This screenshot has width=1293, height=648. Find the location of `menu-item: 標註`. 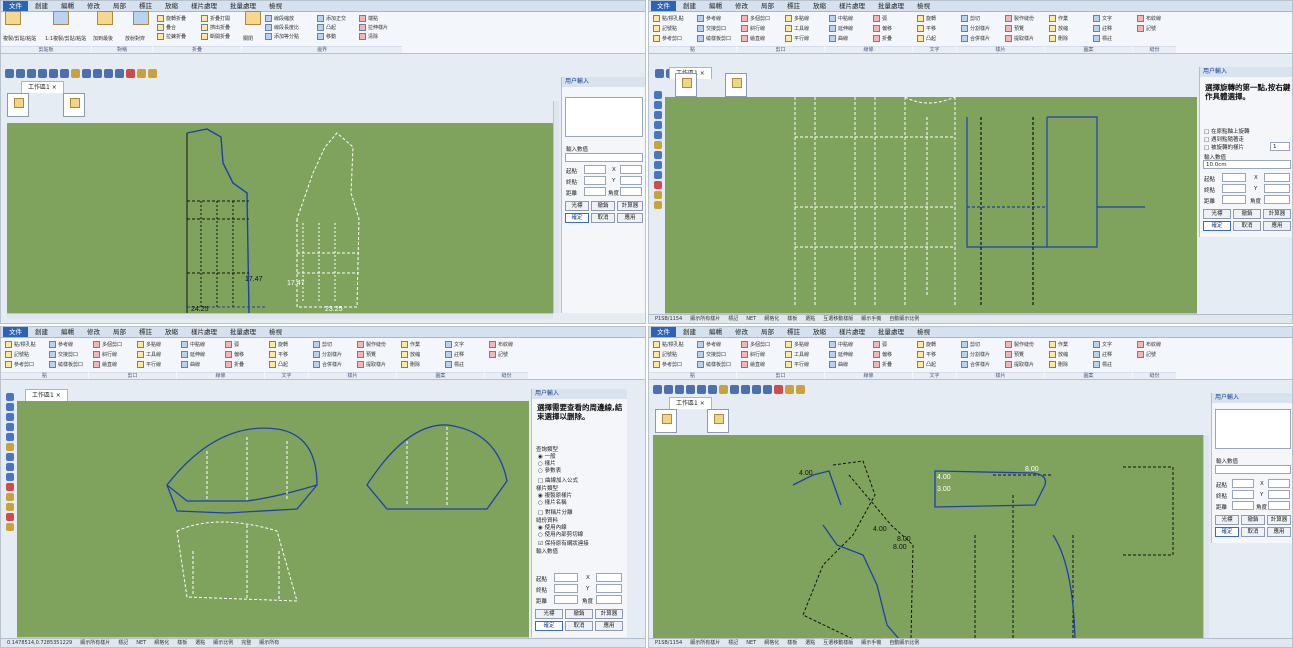

menu-item: 標註 is located at coordinates (145, 6).